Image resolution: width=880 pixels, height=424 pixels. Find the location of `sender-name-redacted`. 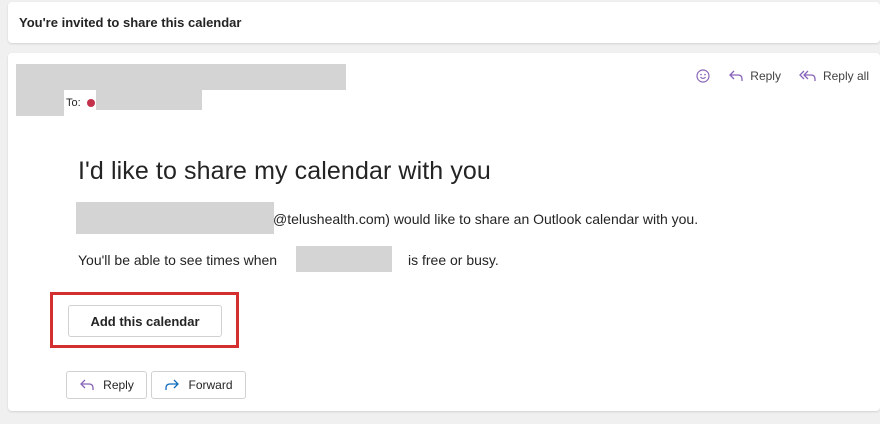

sender-name-redacted is located at coordinates (205, 77).